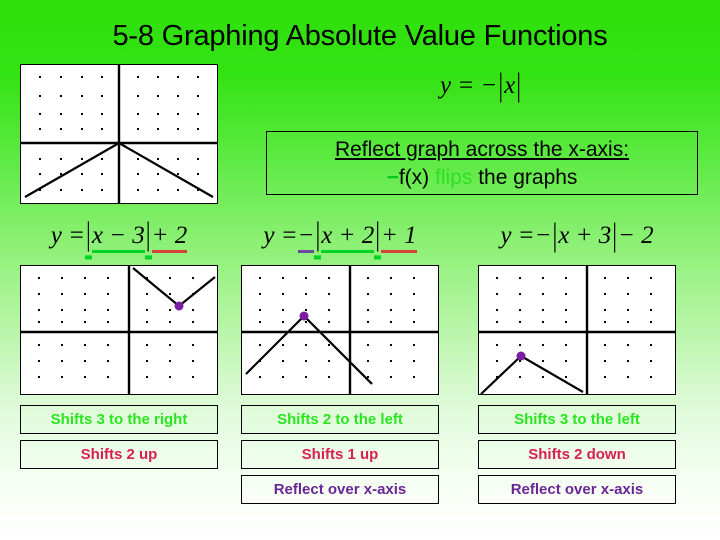 This screenshot has height=540, width=720. Describe the element at coordinates (453, 177) in the screenshot. I see `callout-flips-word: flips` at that location.